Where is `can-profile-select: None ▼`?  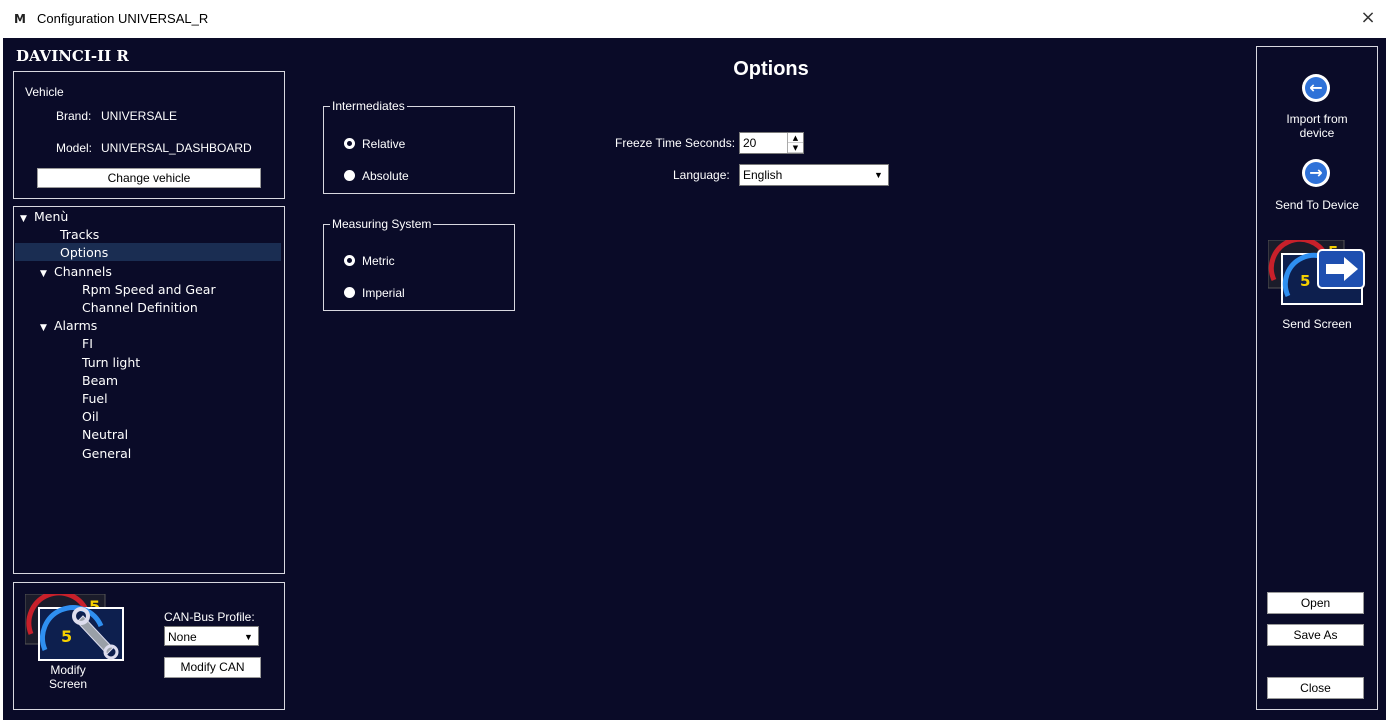
can-profile-select: None ▼ is located at coordinates (211, 636).